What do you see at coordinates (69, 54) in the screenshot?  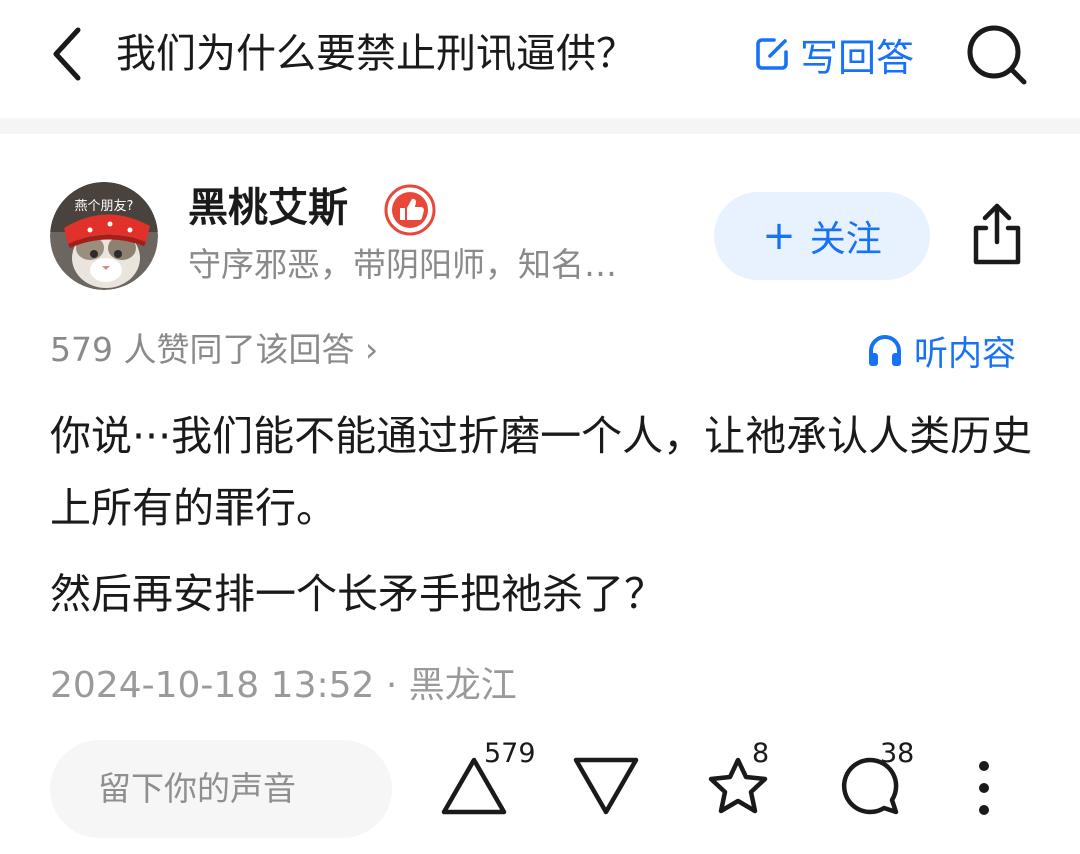 I see `chevron-left-icon` at bounding box center [69, 54].